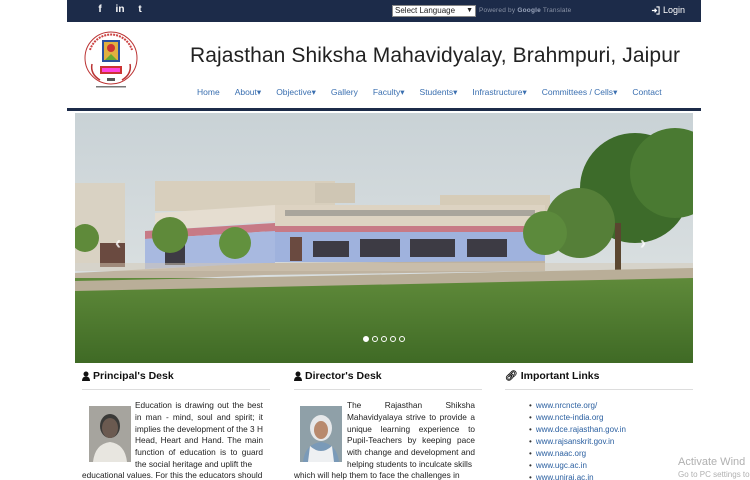 The width and height of the screenshot is (750, 480). What do you see at coordinates (643, 243) in the screenshot?
I see `slider-next-icon: ›` at bounding box center [643, 243].